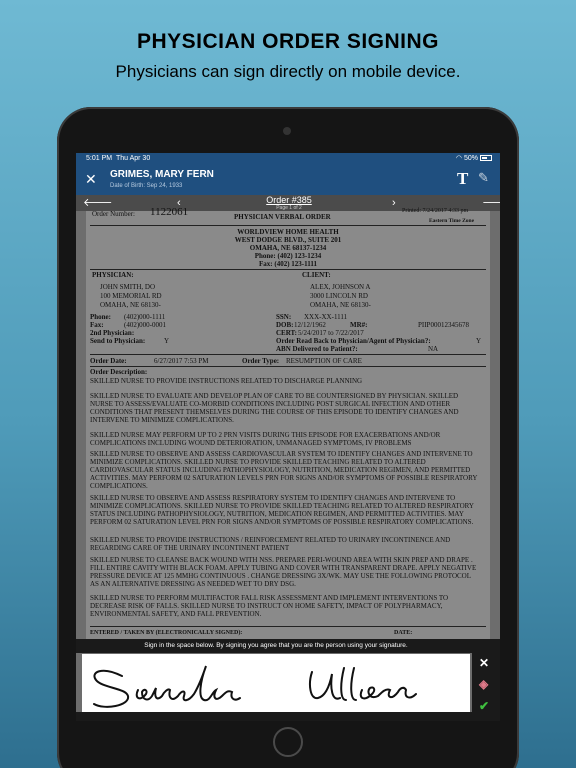 Image resolution: width=576 pixels, height=768 pixels. What do you see at coordinates (261, 361) in the screenshot?
I see `order-type-label: Order Type:` at bounding box center [261, 361].